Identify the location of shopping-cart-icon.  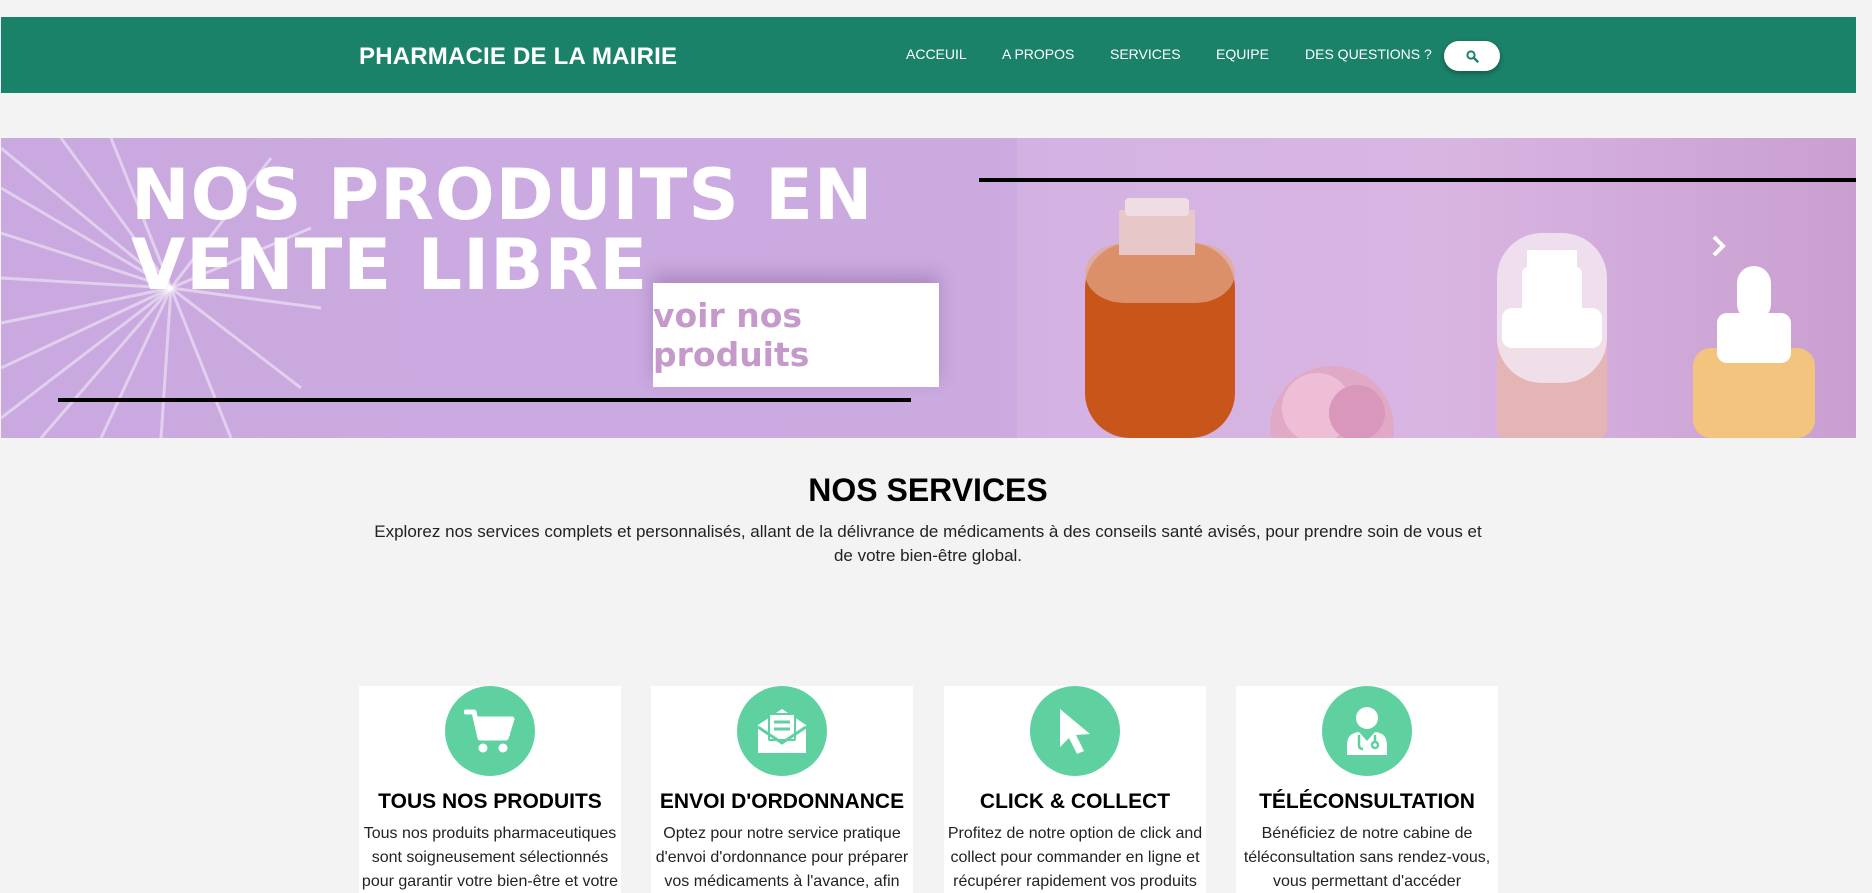
(489, 731).